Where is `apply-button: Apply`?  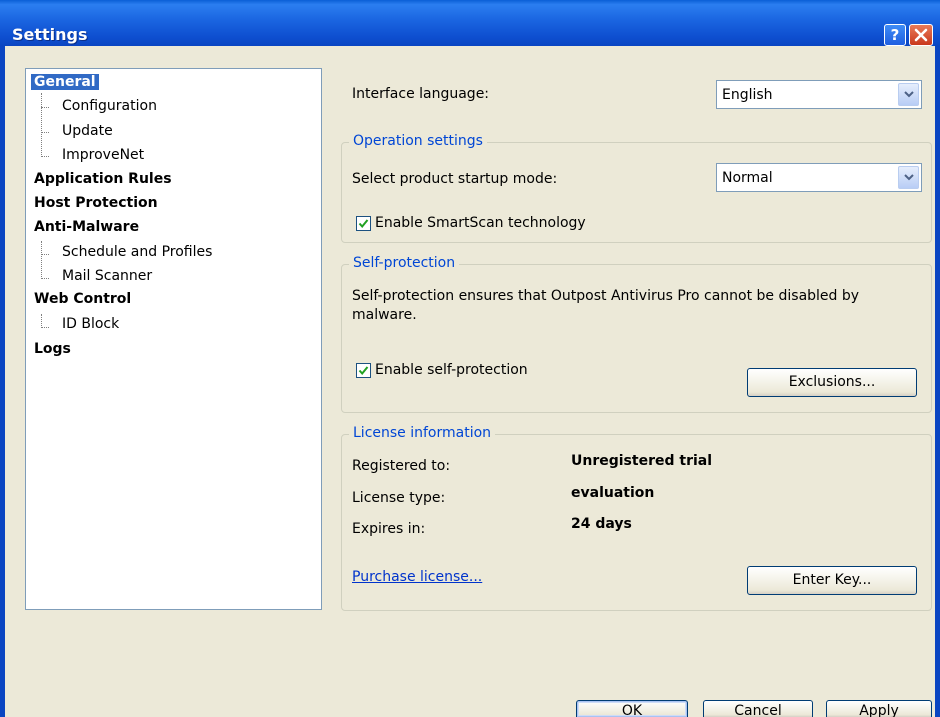 apply-button: Apply is located at coordinates (879, 708).